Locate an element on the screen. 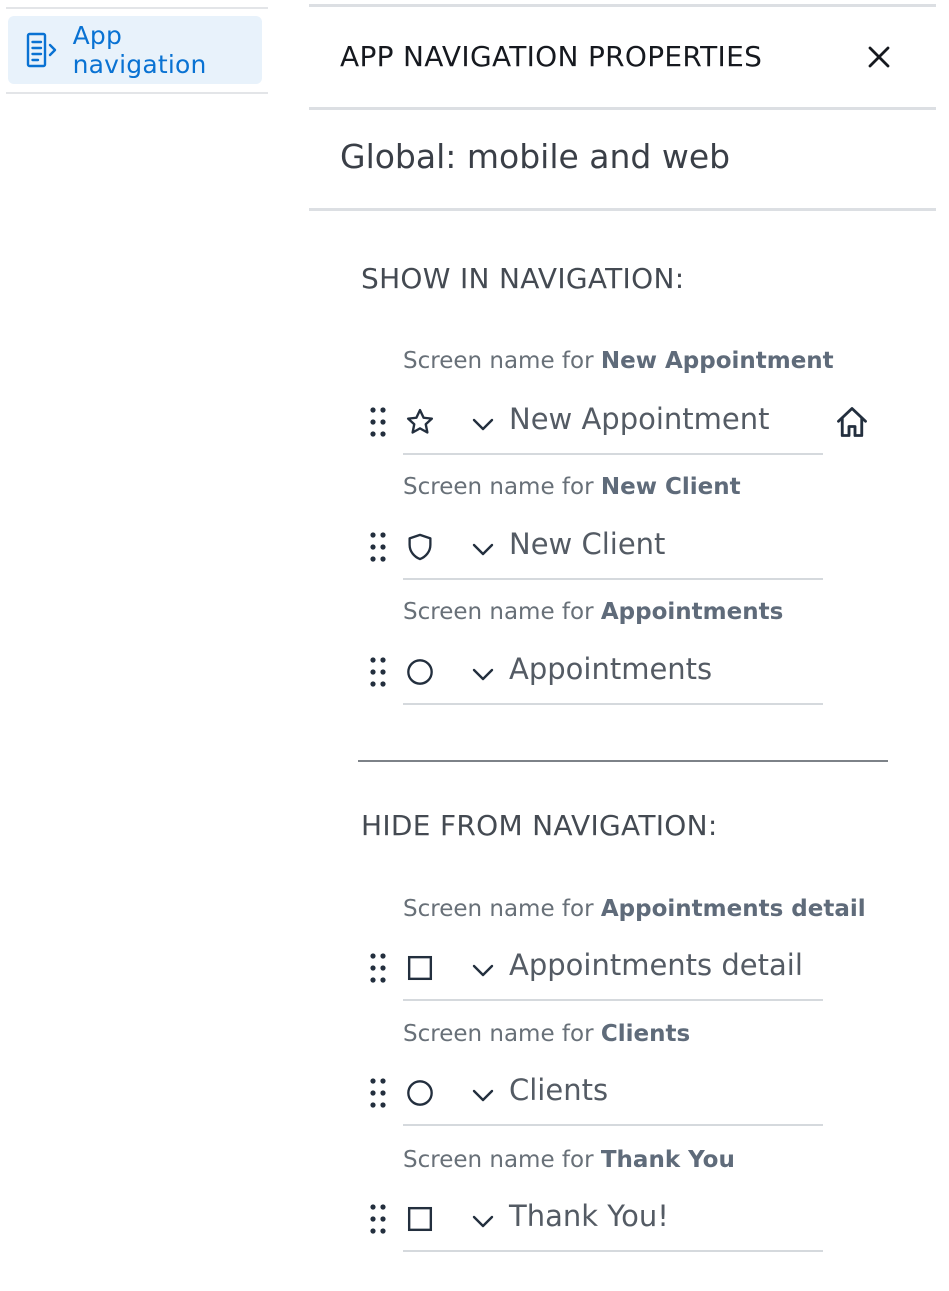 The width and height of the screenshot is (949, 1291). screen-name-hint: Screen name for New Client is located at coordinates (572, 487).